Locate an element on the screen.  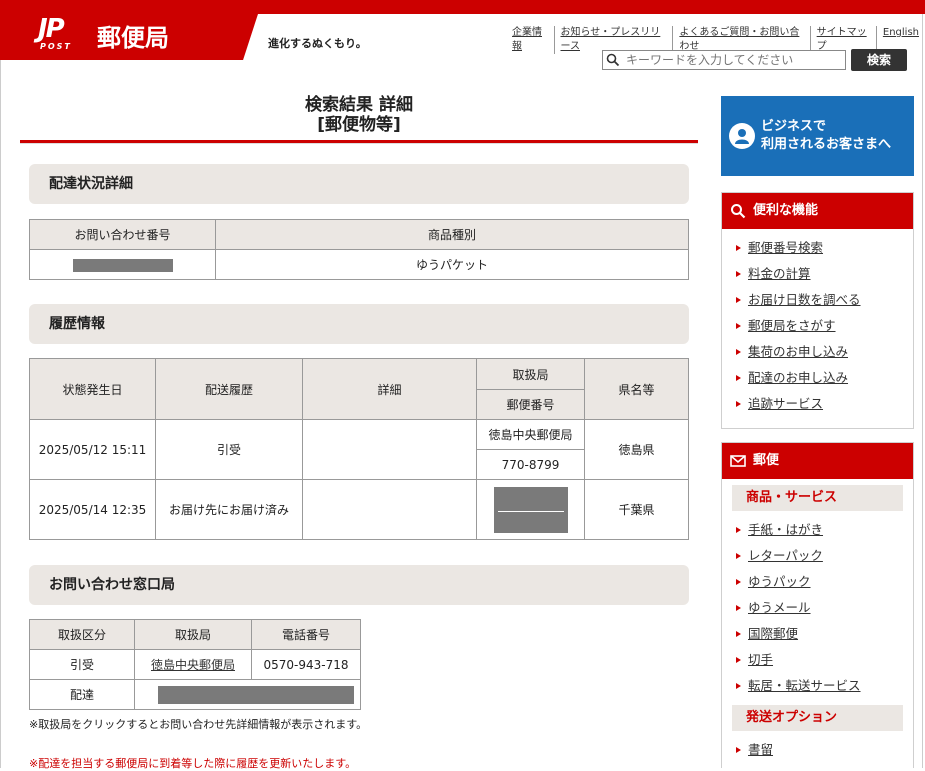
contact-type: 引受 is located at coordinates (82, 664).